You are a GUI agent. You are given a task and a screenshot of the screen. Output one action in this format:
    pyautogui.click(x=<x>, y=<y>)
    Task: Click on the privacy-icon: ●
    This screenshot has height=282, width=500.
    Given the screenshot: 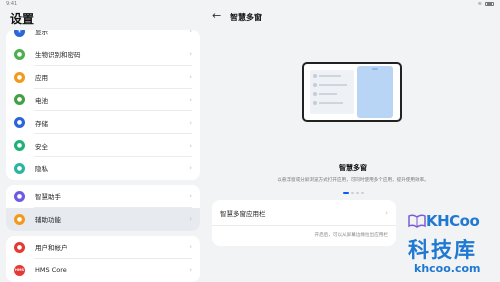 What is the action you would take?
    pyautogui.click(x=19, y=168)
    